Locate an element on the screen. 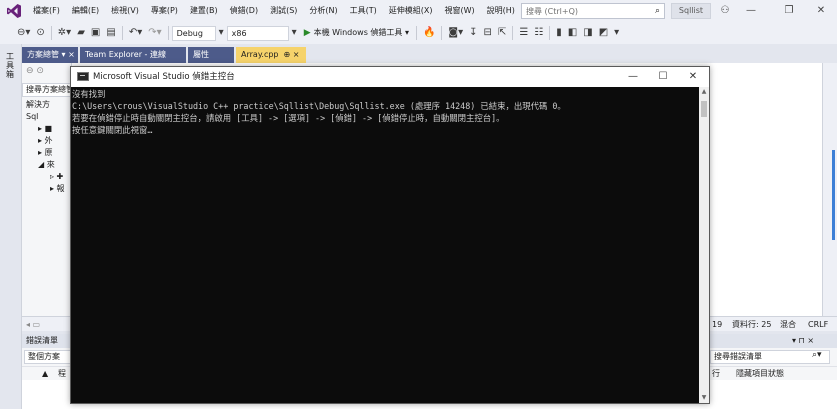  menu-window: 視窗(W) is located at coordinates (460, 11).